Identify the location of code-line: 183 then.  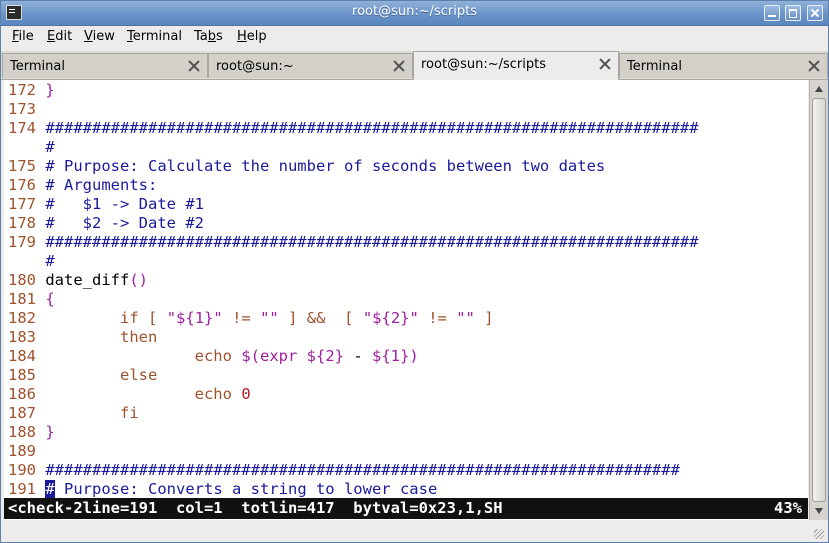
(83, 337).